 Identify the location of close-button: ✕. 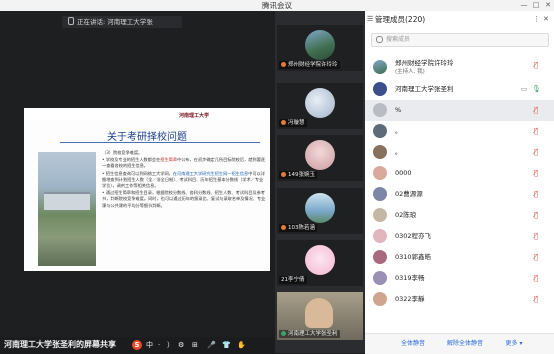
(548, 5).